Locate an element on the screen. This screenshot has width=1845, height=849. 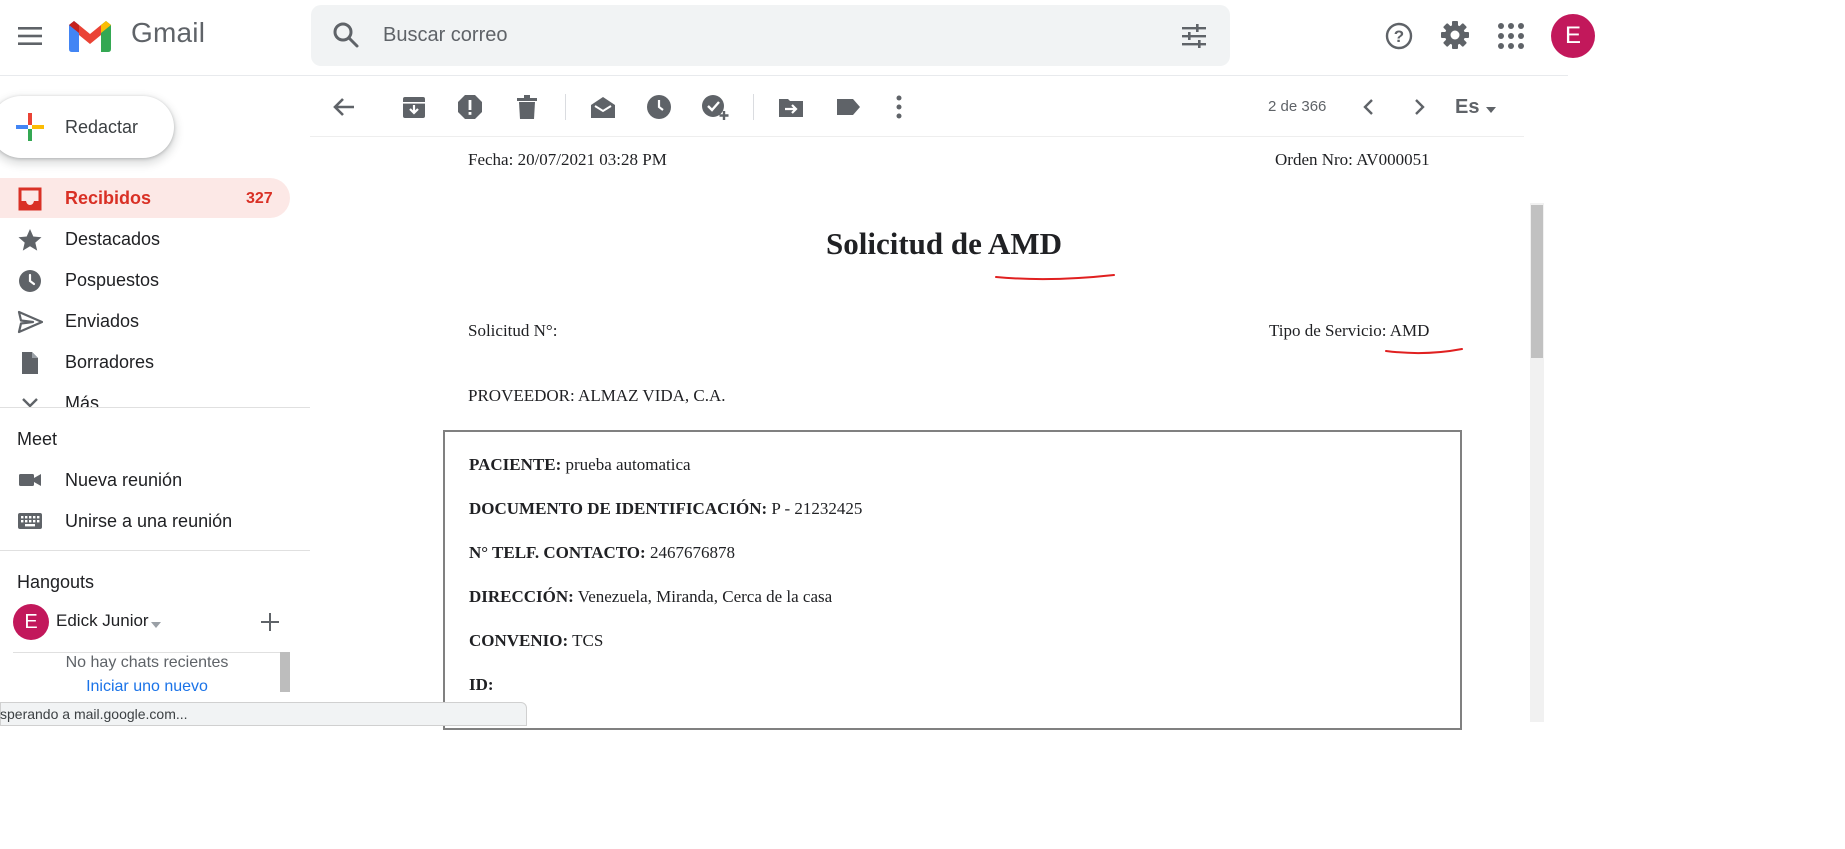
field-telefono: N° TELF. CONTACTO: 2467676878 is located at coordinates (602, 553).